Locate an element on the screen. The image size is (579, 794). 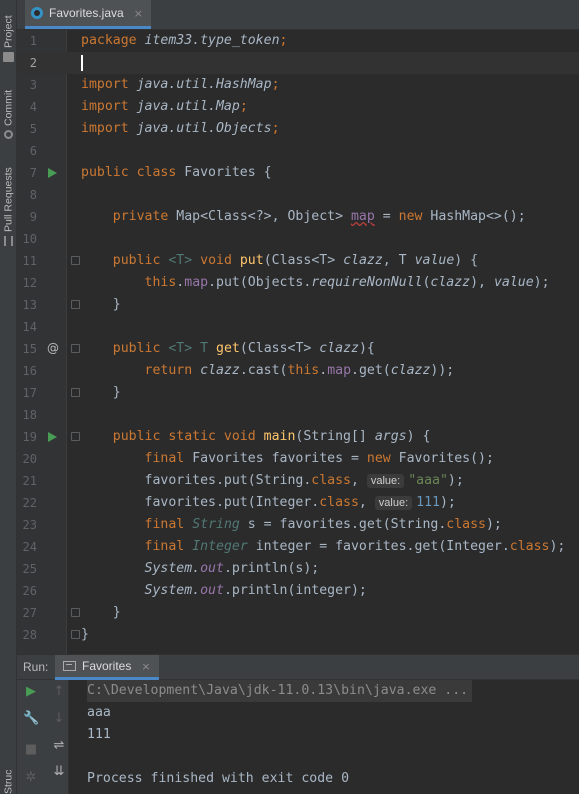
code-text: public class Favorites { is located at coordinates (176, 172).